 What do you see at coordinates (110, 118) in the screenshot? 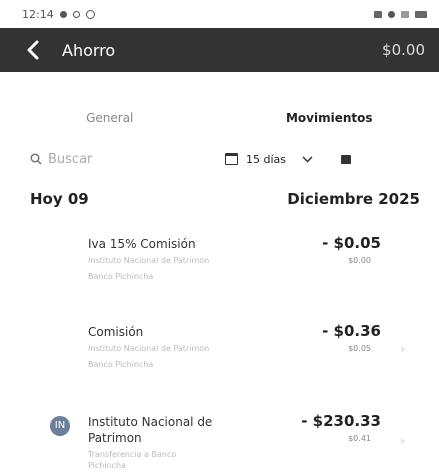
I see `tab-general: General` at bounding box center [110, 118].